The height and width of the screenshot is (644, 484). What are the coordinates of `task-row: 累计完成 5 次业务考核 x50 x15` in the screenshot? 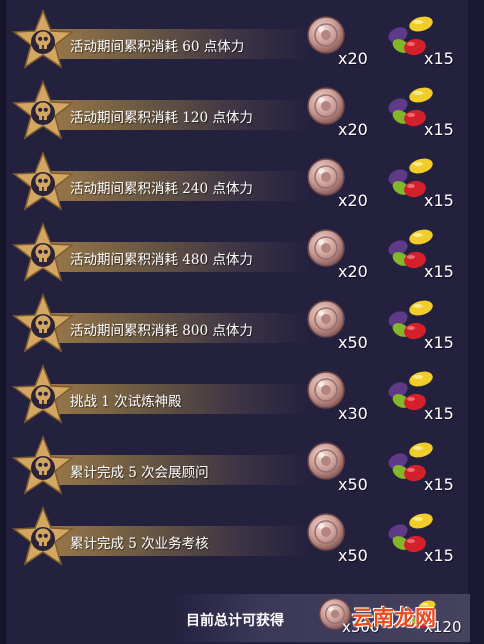 It's located at (242, 539).